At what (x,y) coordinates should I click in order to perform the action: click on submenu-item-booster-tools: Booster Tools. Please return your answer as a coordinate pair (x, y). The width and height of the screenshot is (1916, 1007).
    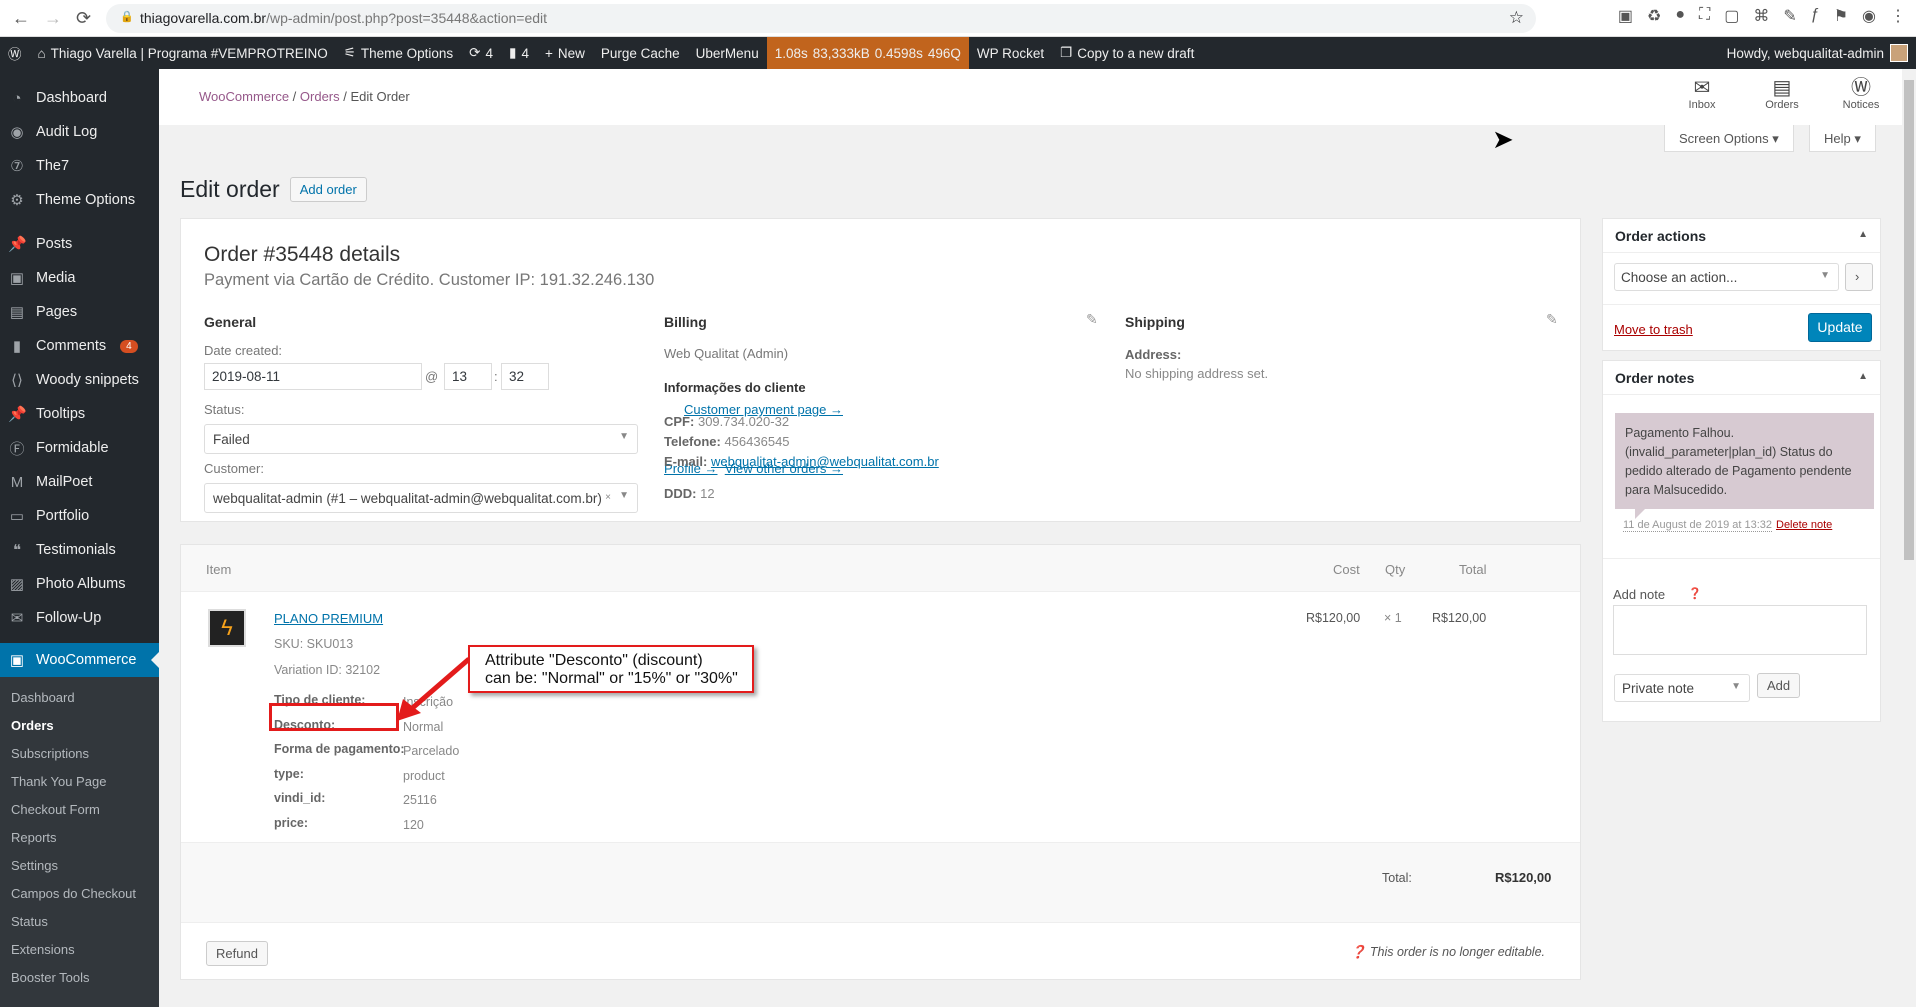
    Looking at the image, I should click on (79, 977).